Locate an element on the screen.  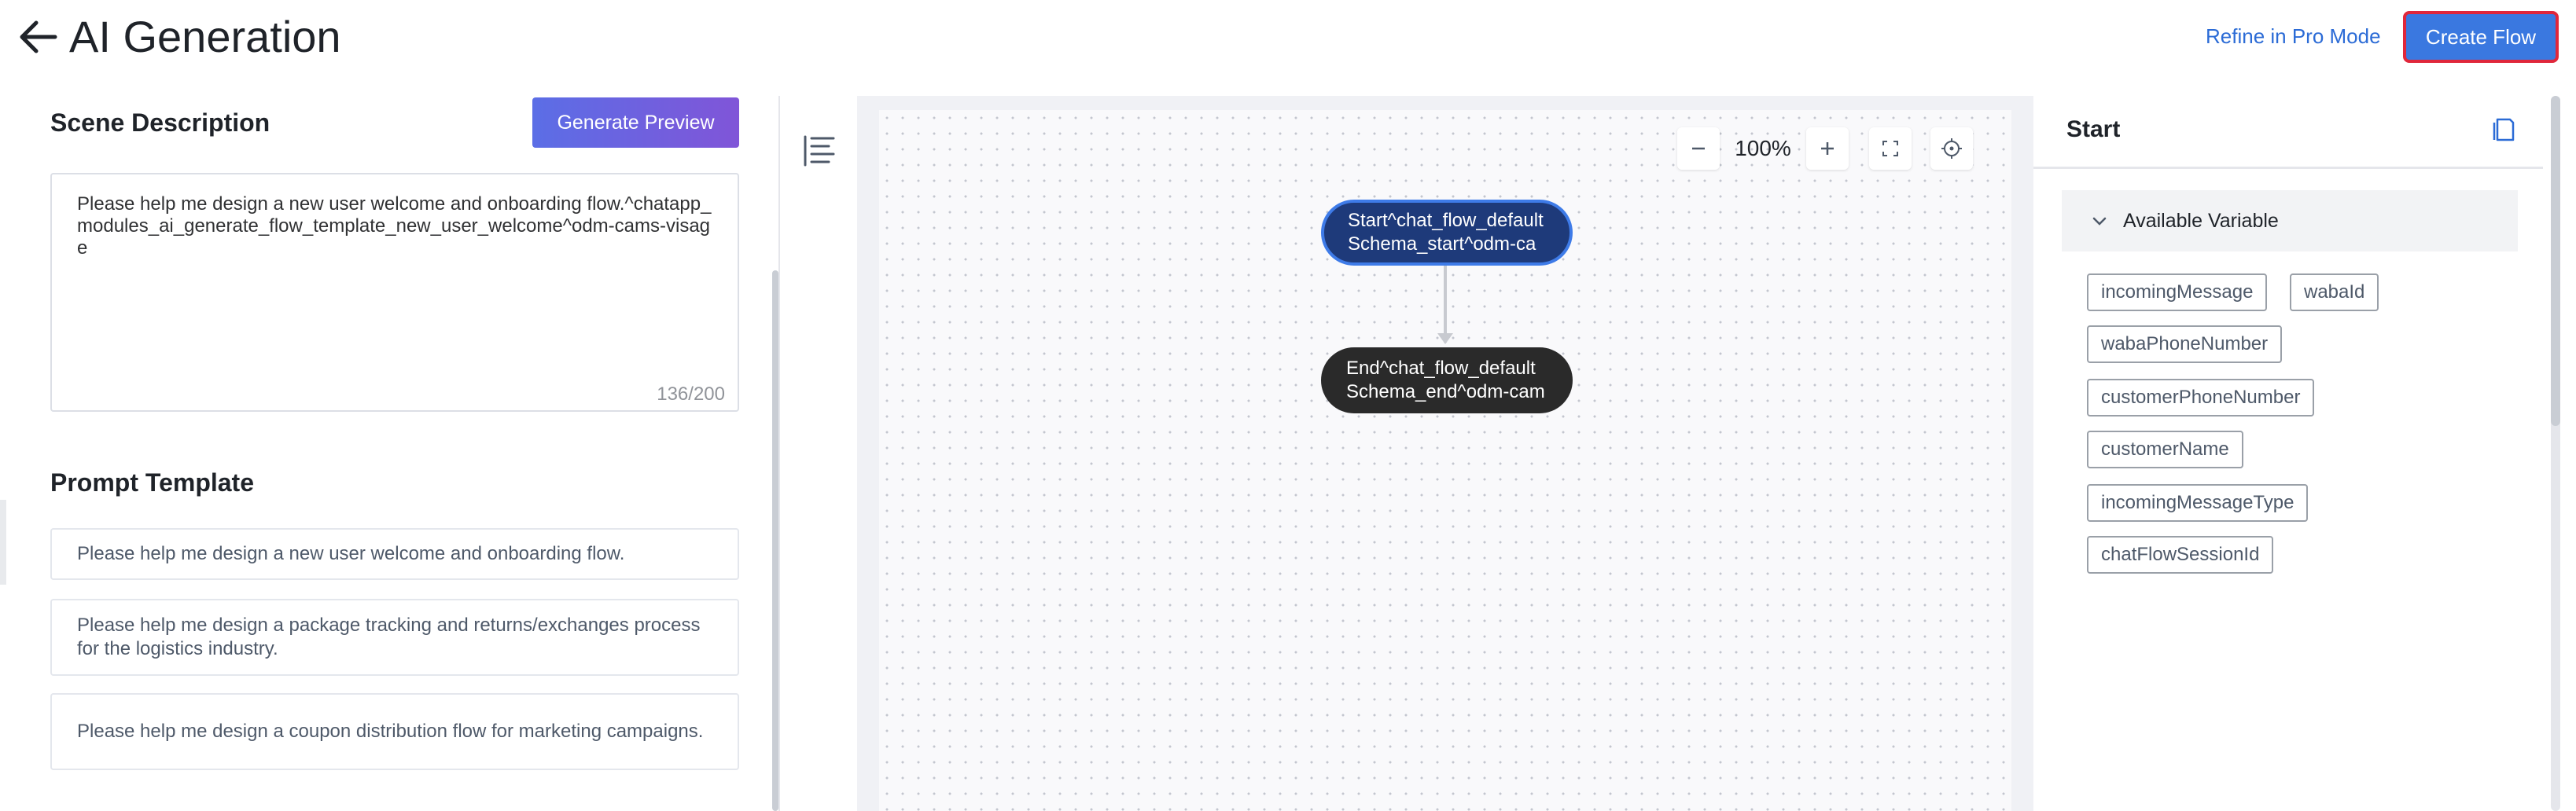
left-edge-handle is located at coordinates (3, 542).